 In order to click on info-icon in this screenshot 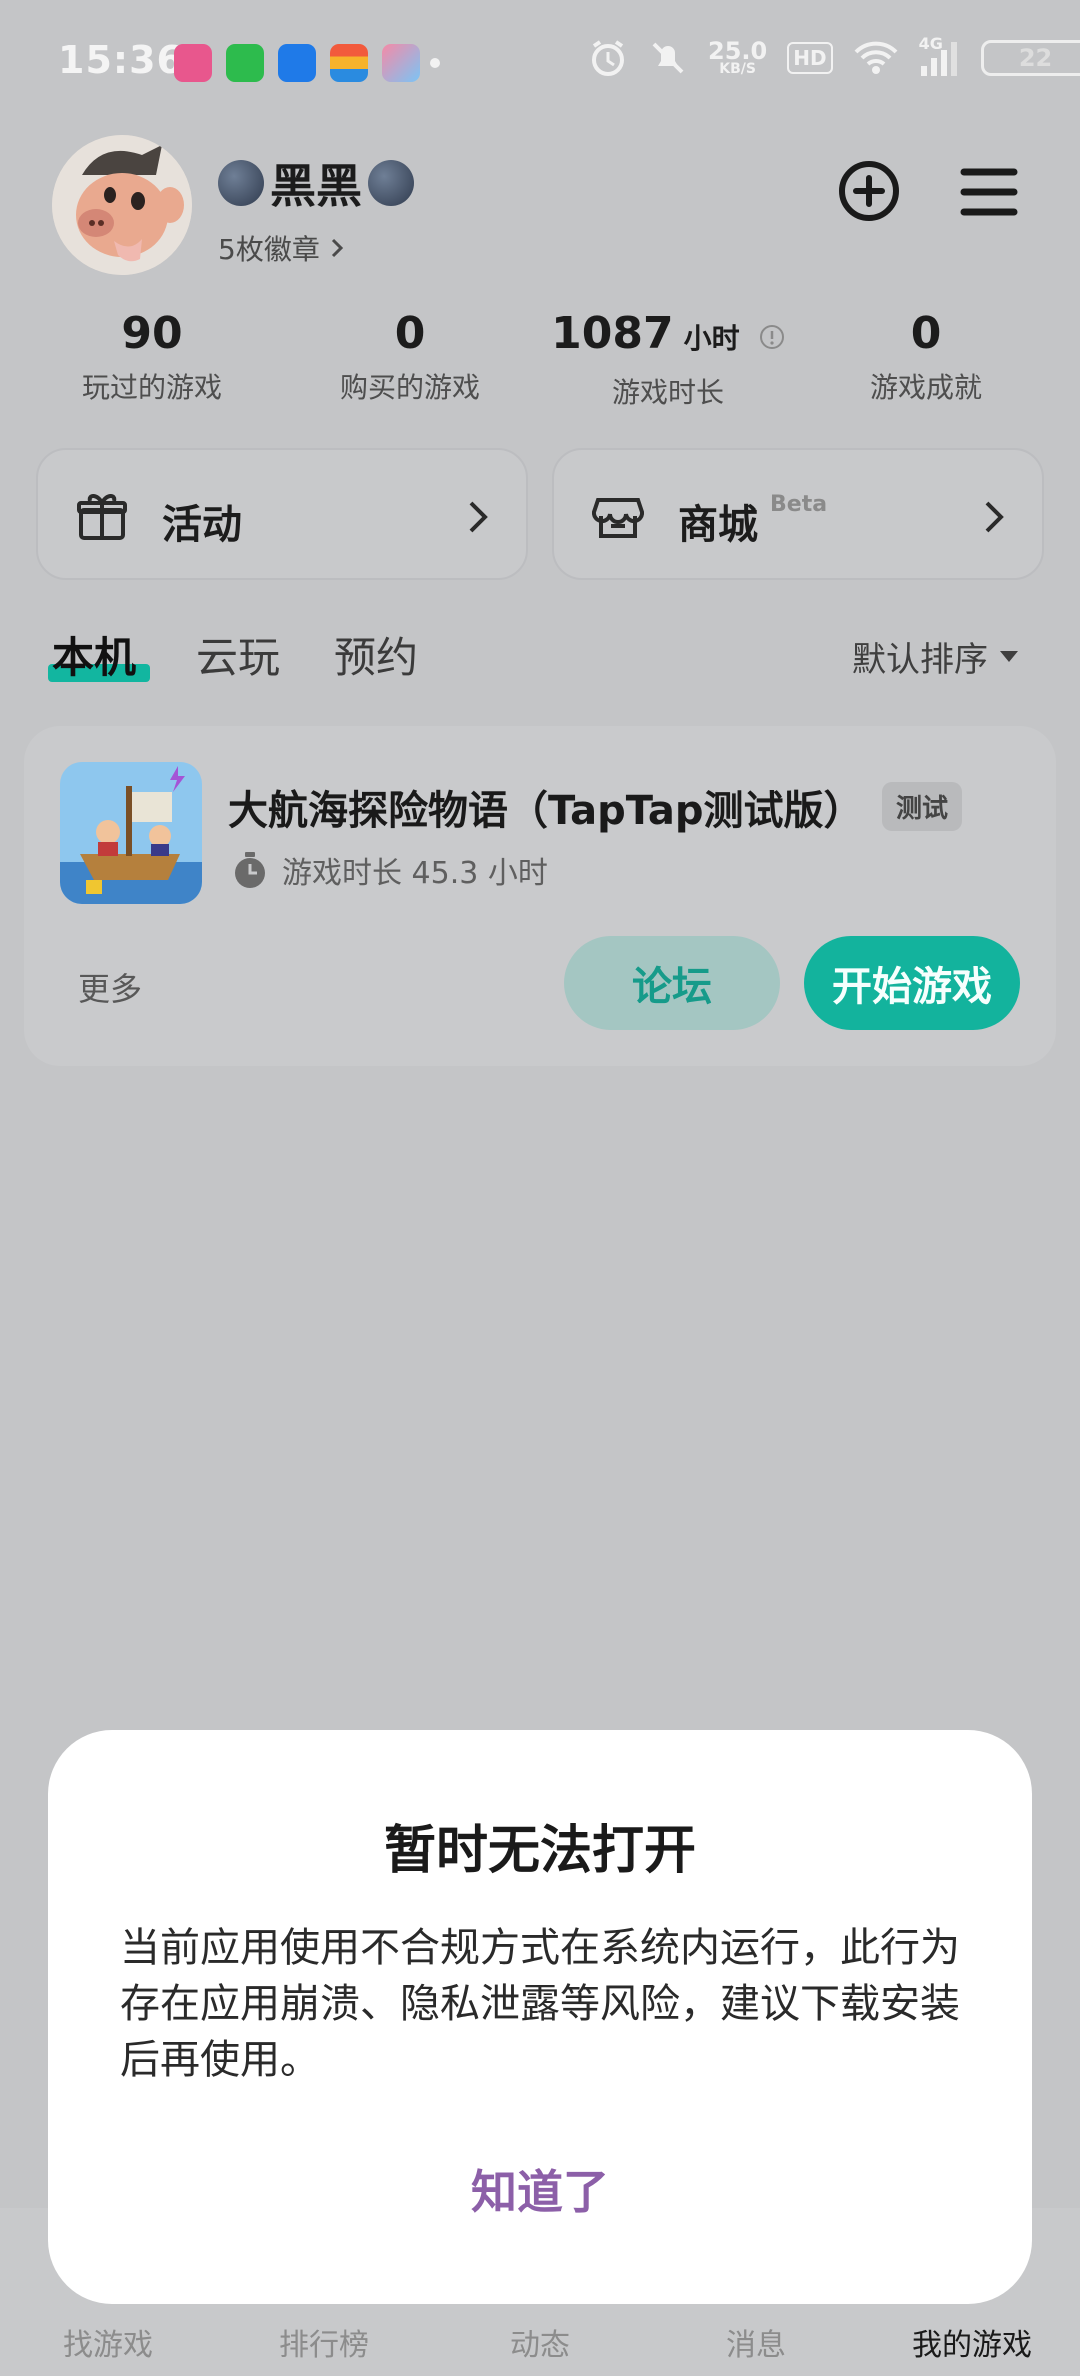, I will do `click(772, 337)`.